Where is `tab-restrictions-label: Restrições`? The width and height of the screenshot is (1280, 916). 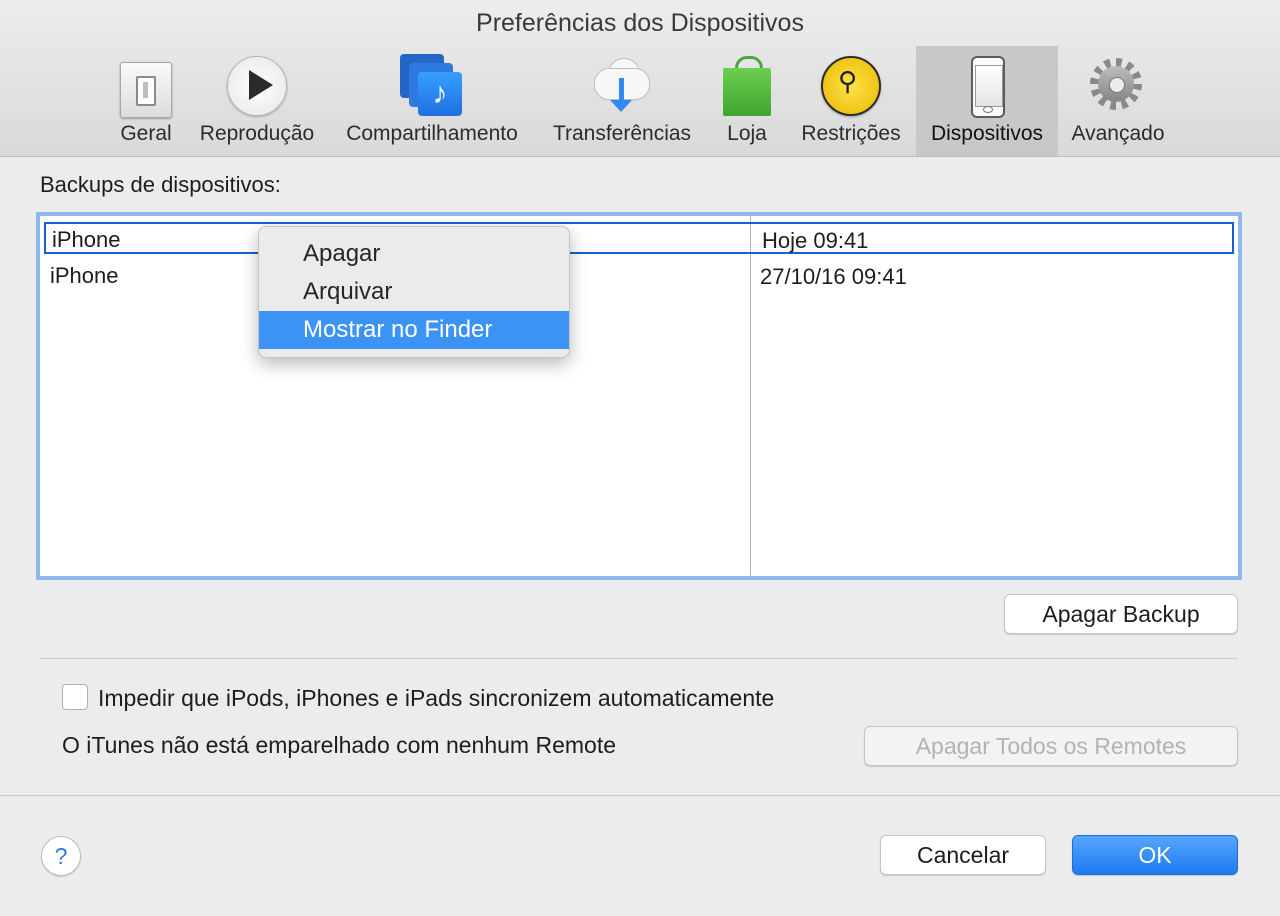 tab-restrictions-label: Restrições is located at coordinates (851, 133).